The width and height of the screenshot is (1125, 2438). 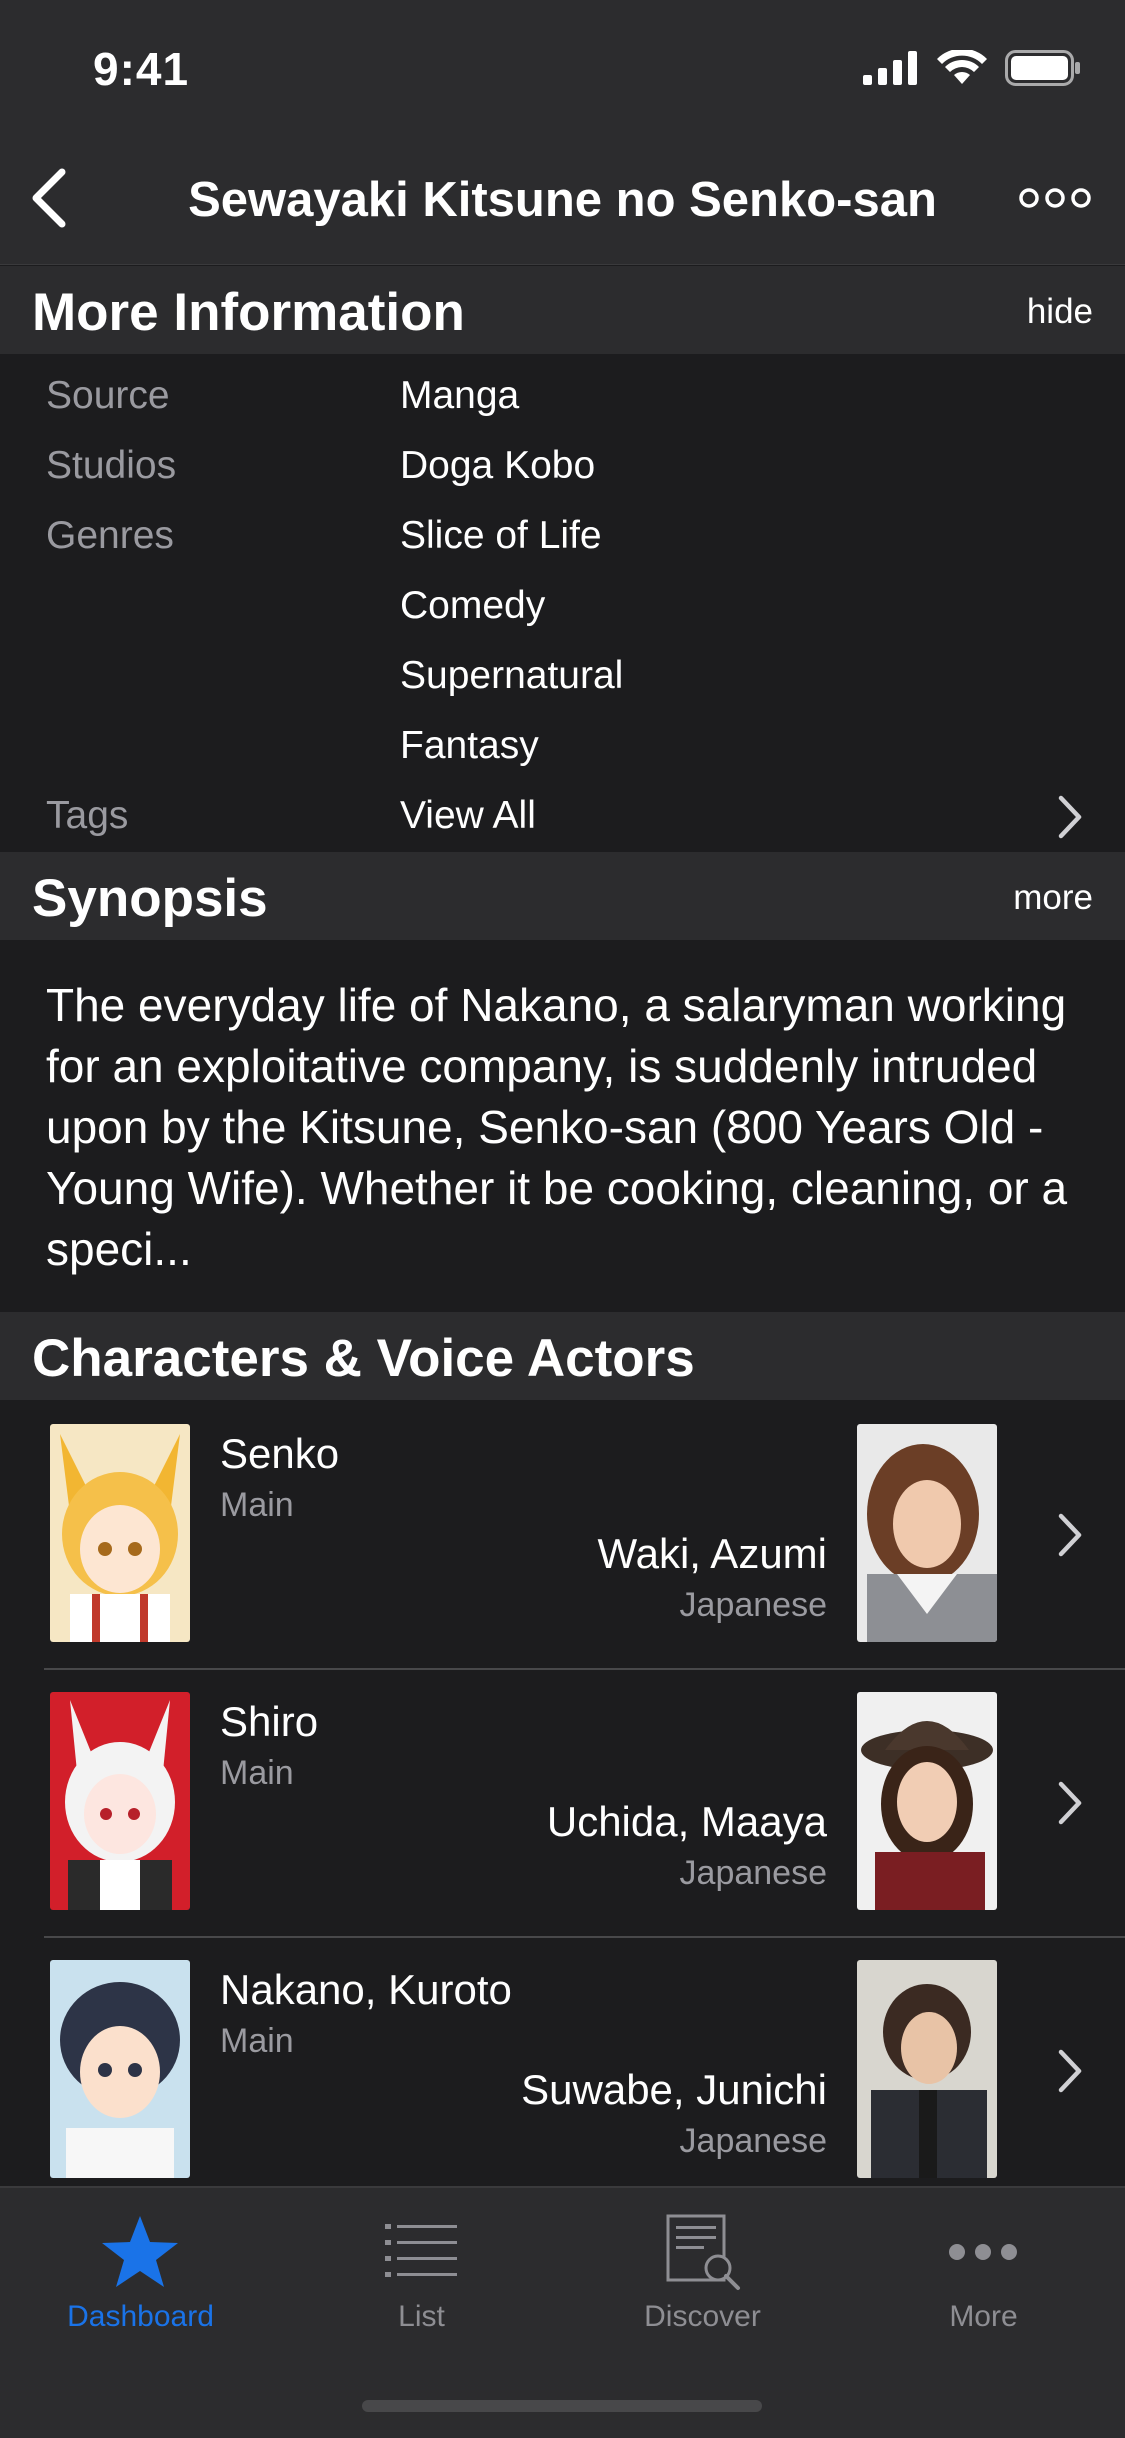 What do you see at coordinates (498, 465) in the screenshot?
I see `info-value: Doga Kobo` at bounding box center [498, 465].